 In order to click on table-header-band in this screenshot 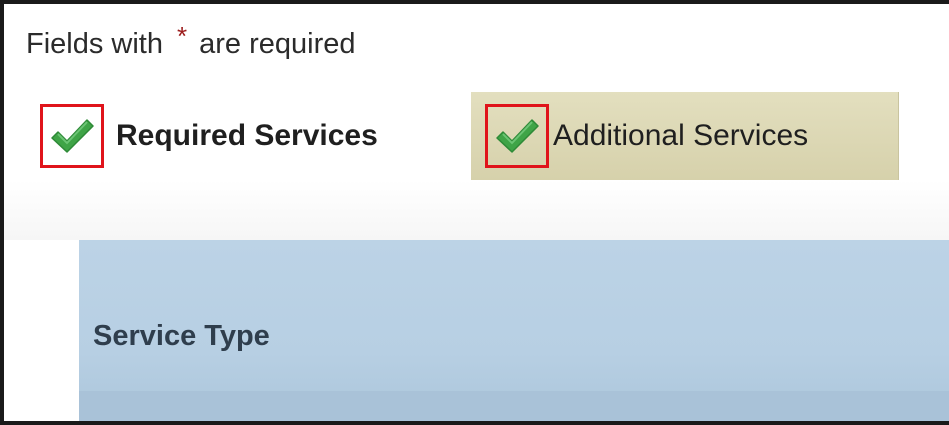, I will do `click(514, 406)`.